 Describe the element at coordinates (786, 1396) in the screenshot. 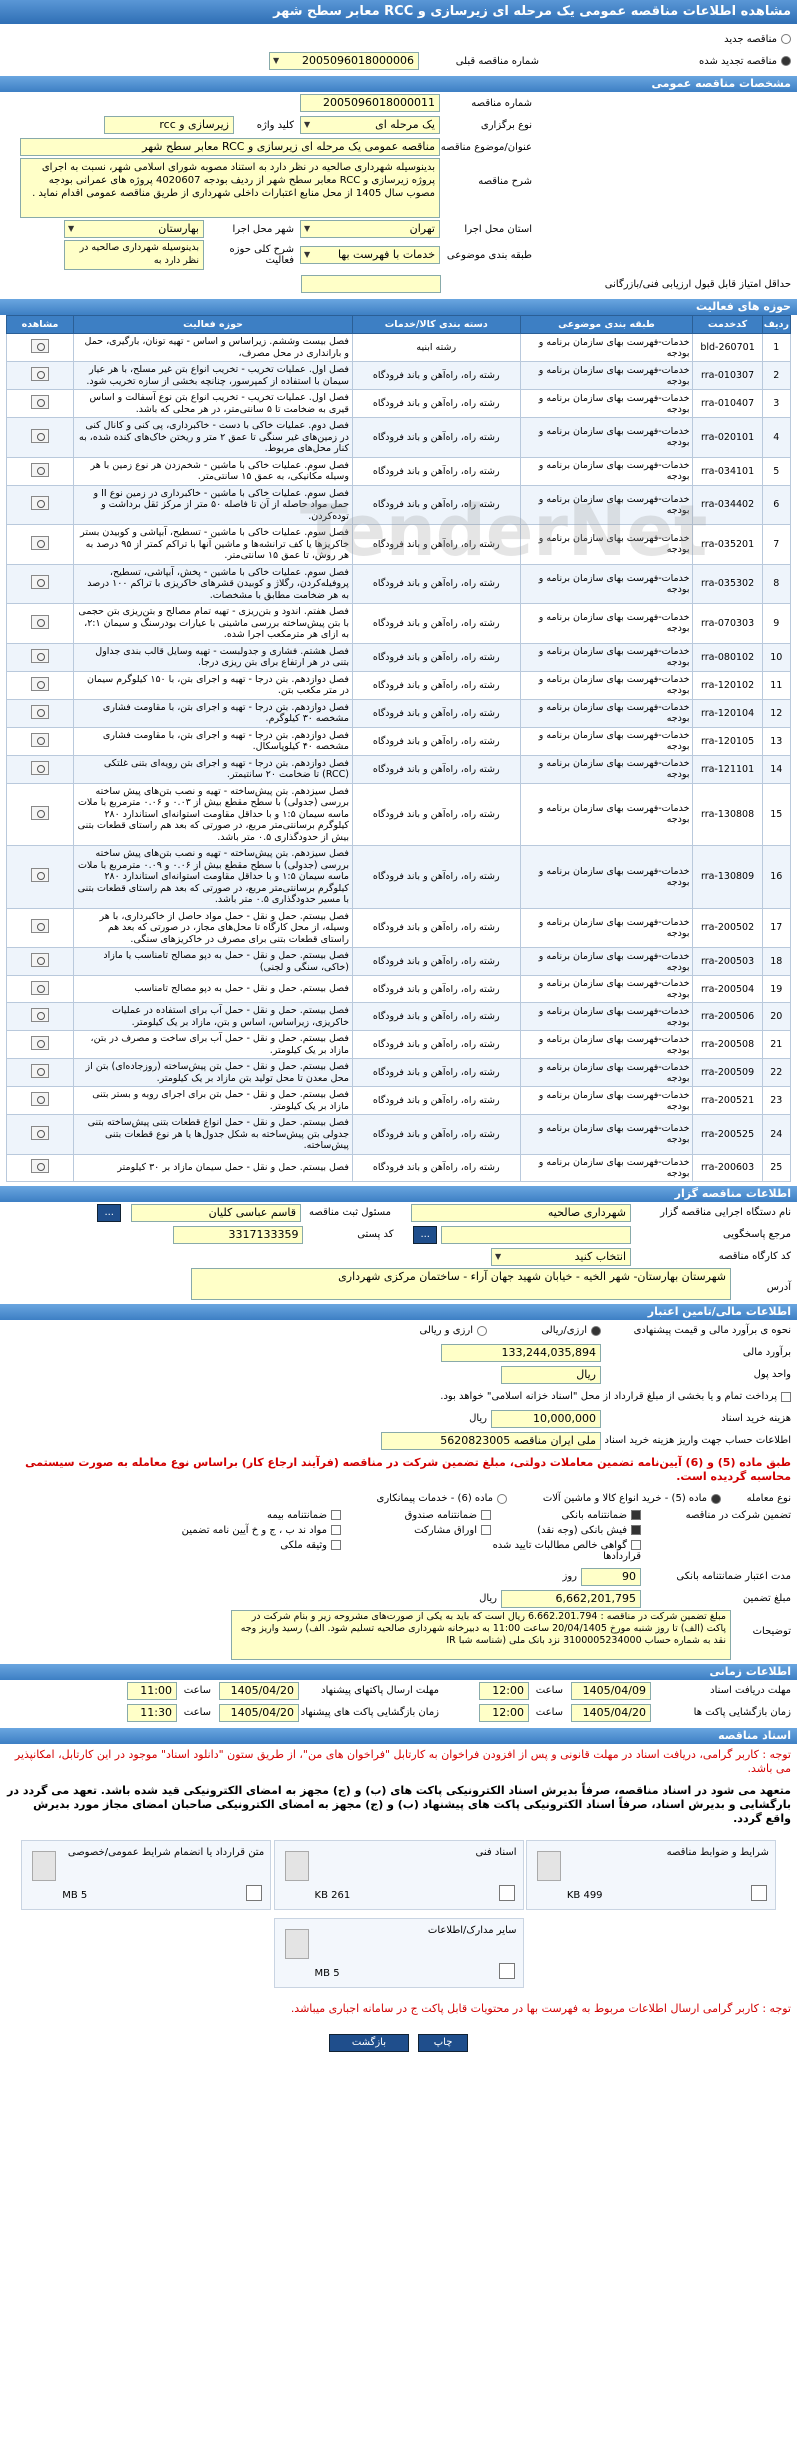

I see `pay-checkbox` at that location.